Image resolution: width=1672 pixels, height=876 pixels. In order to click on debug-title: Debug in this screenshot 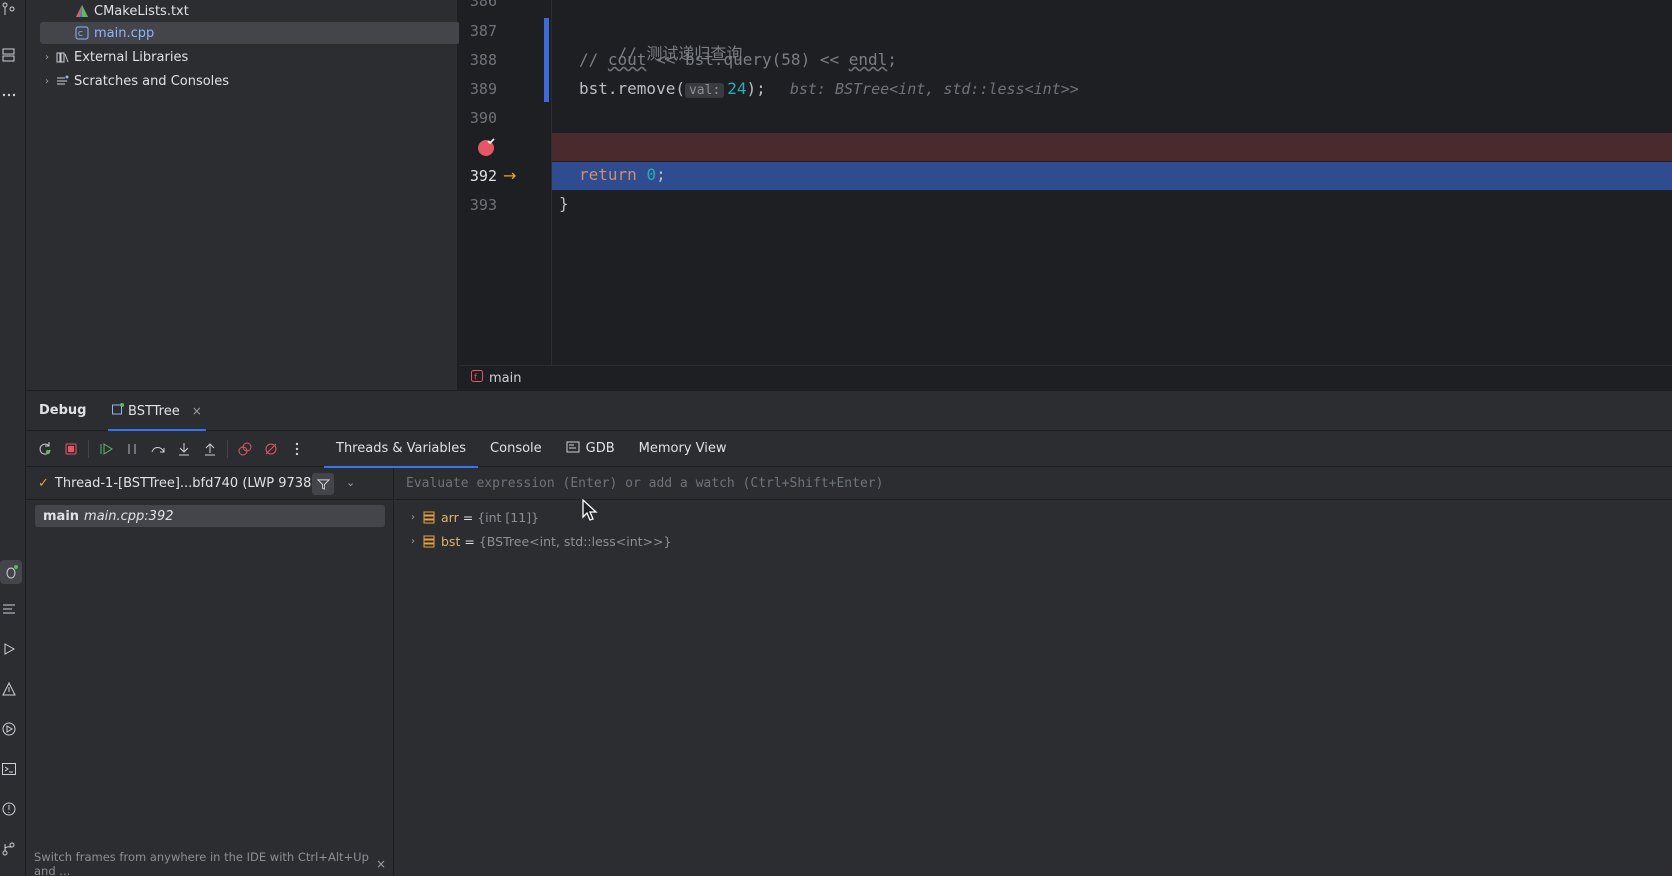, I will do `click(63, 410)`.